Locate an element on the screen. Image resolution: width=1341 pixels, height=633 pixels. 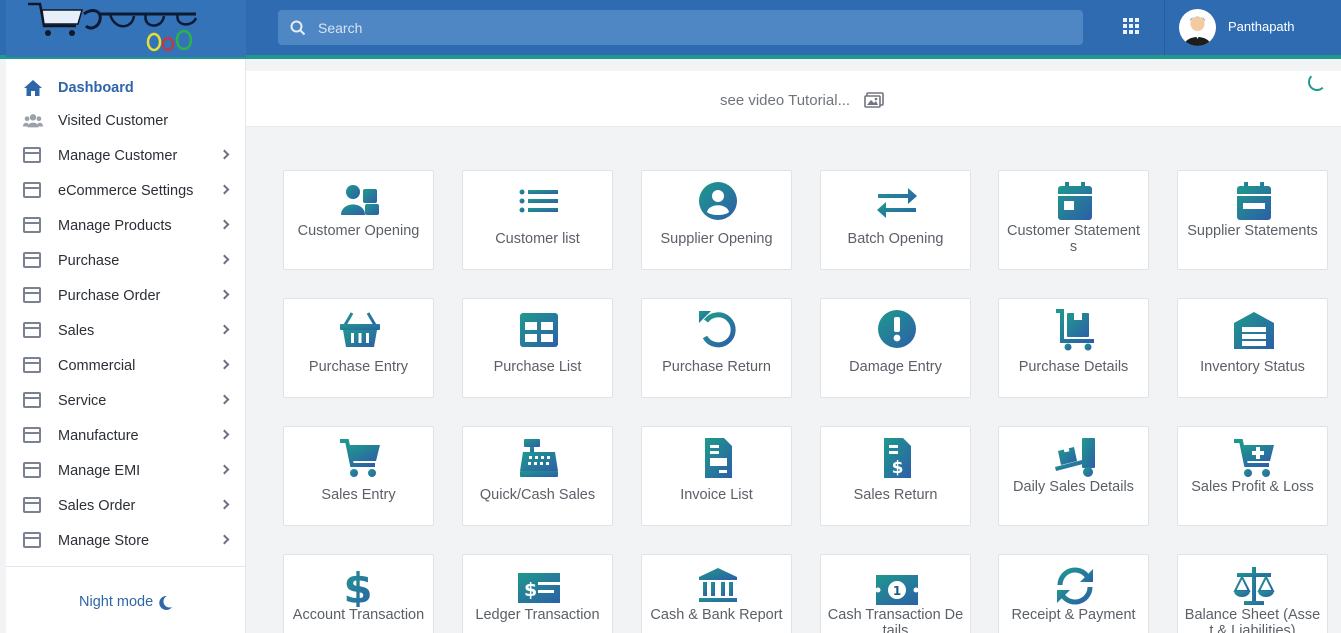
cart-plus-icon is located at coordinates (1254, 458).